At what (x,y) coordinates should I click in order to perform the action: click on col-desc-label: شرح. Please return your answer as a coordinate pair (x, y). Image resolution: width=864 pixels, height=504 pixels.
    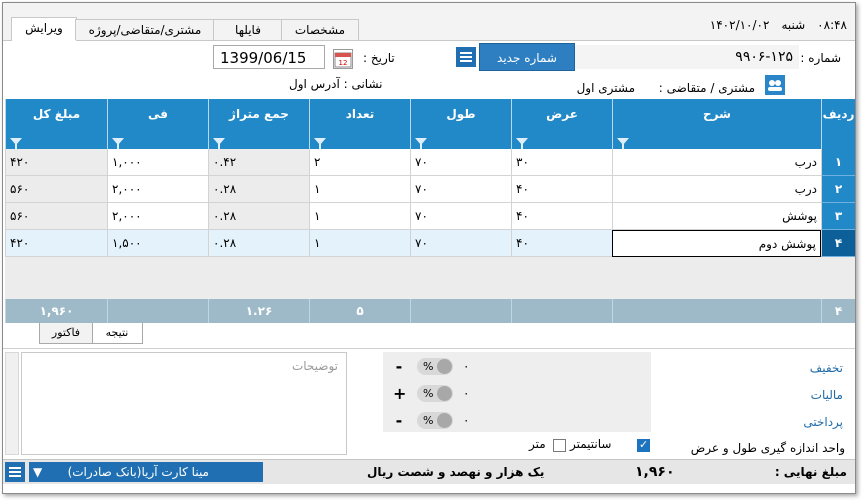
    Looking at the image, I should click on (717, 114).